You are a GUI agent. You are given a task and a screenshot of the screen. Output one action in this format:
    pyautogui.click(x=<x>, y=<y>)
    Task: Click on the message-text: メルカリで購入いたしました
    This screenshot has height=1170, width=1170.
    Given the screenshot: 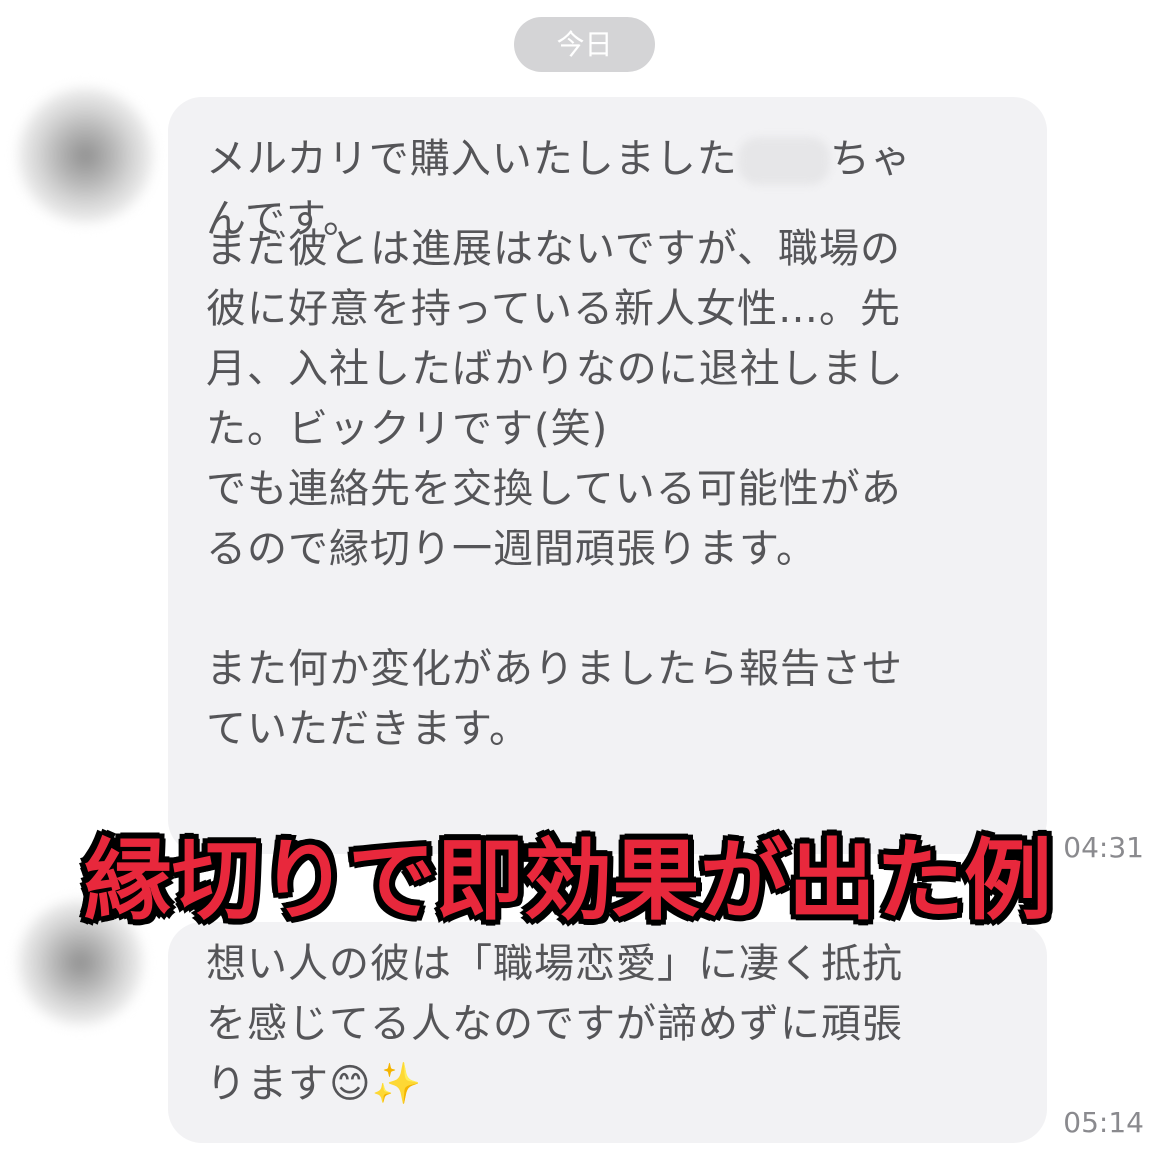 What is the action you would take?
    pyautogui.click(x=472, y=159)
    